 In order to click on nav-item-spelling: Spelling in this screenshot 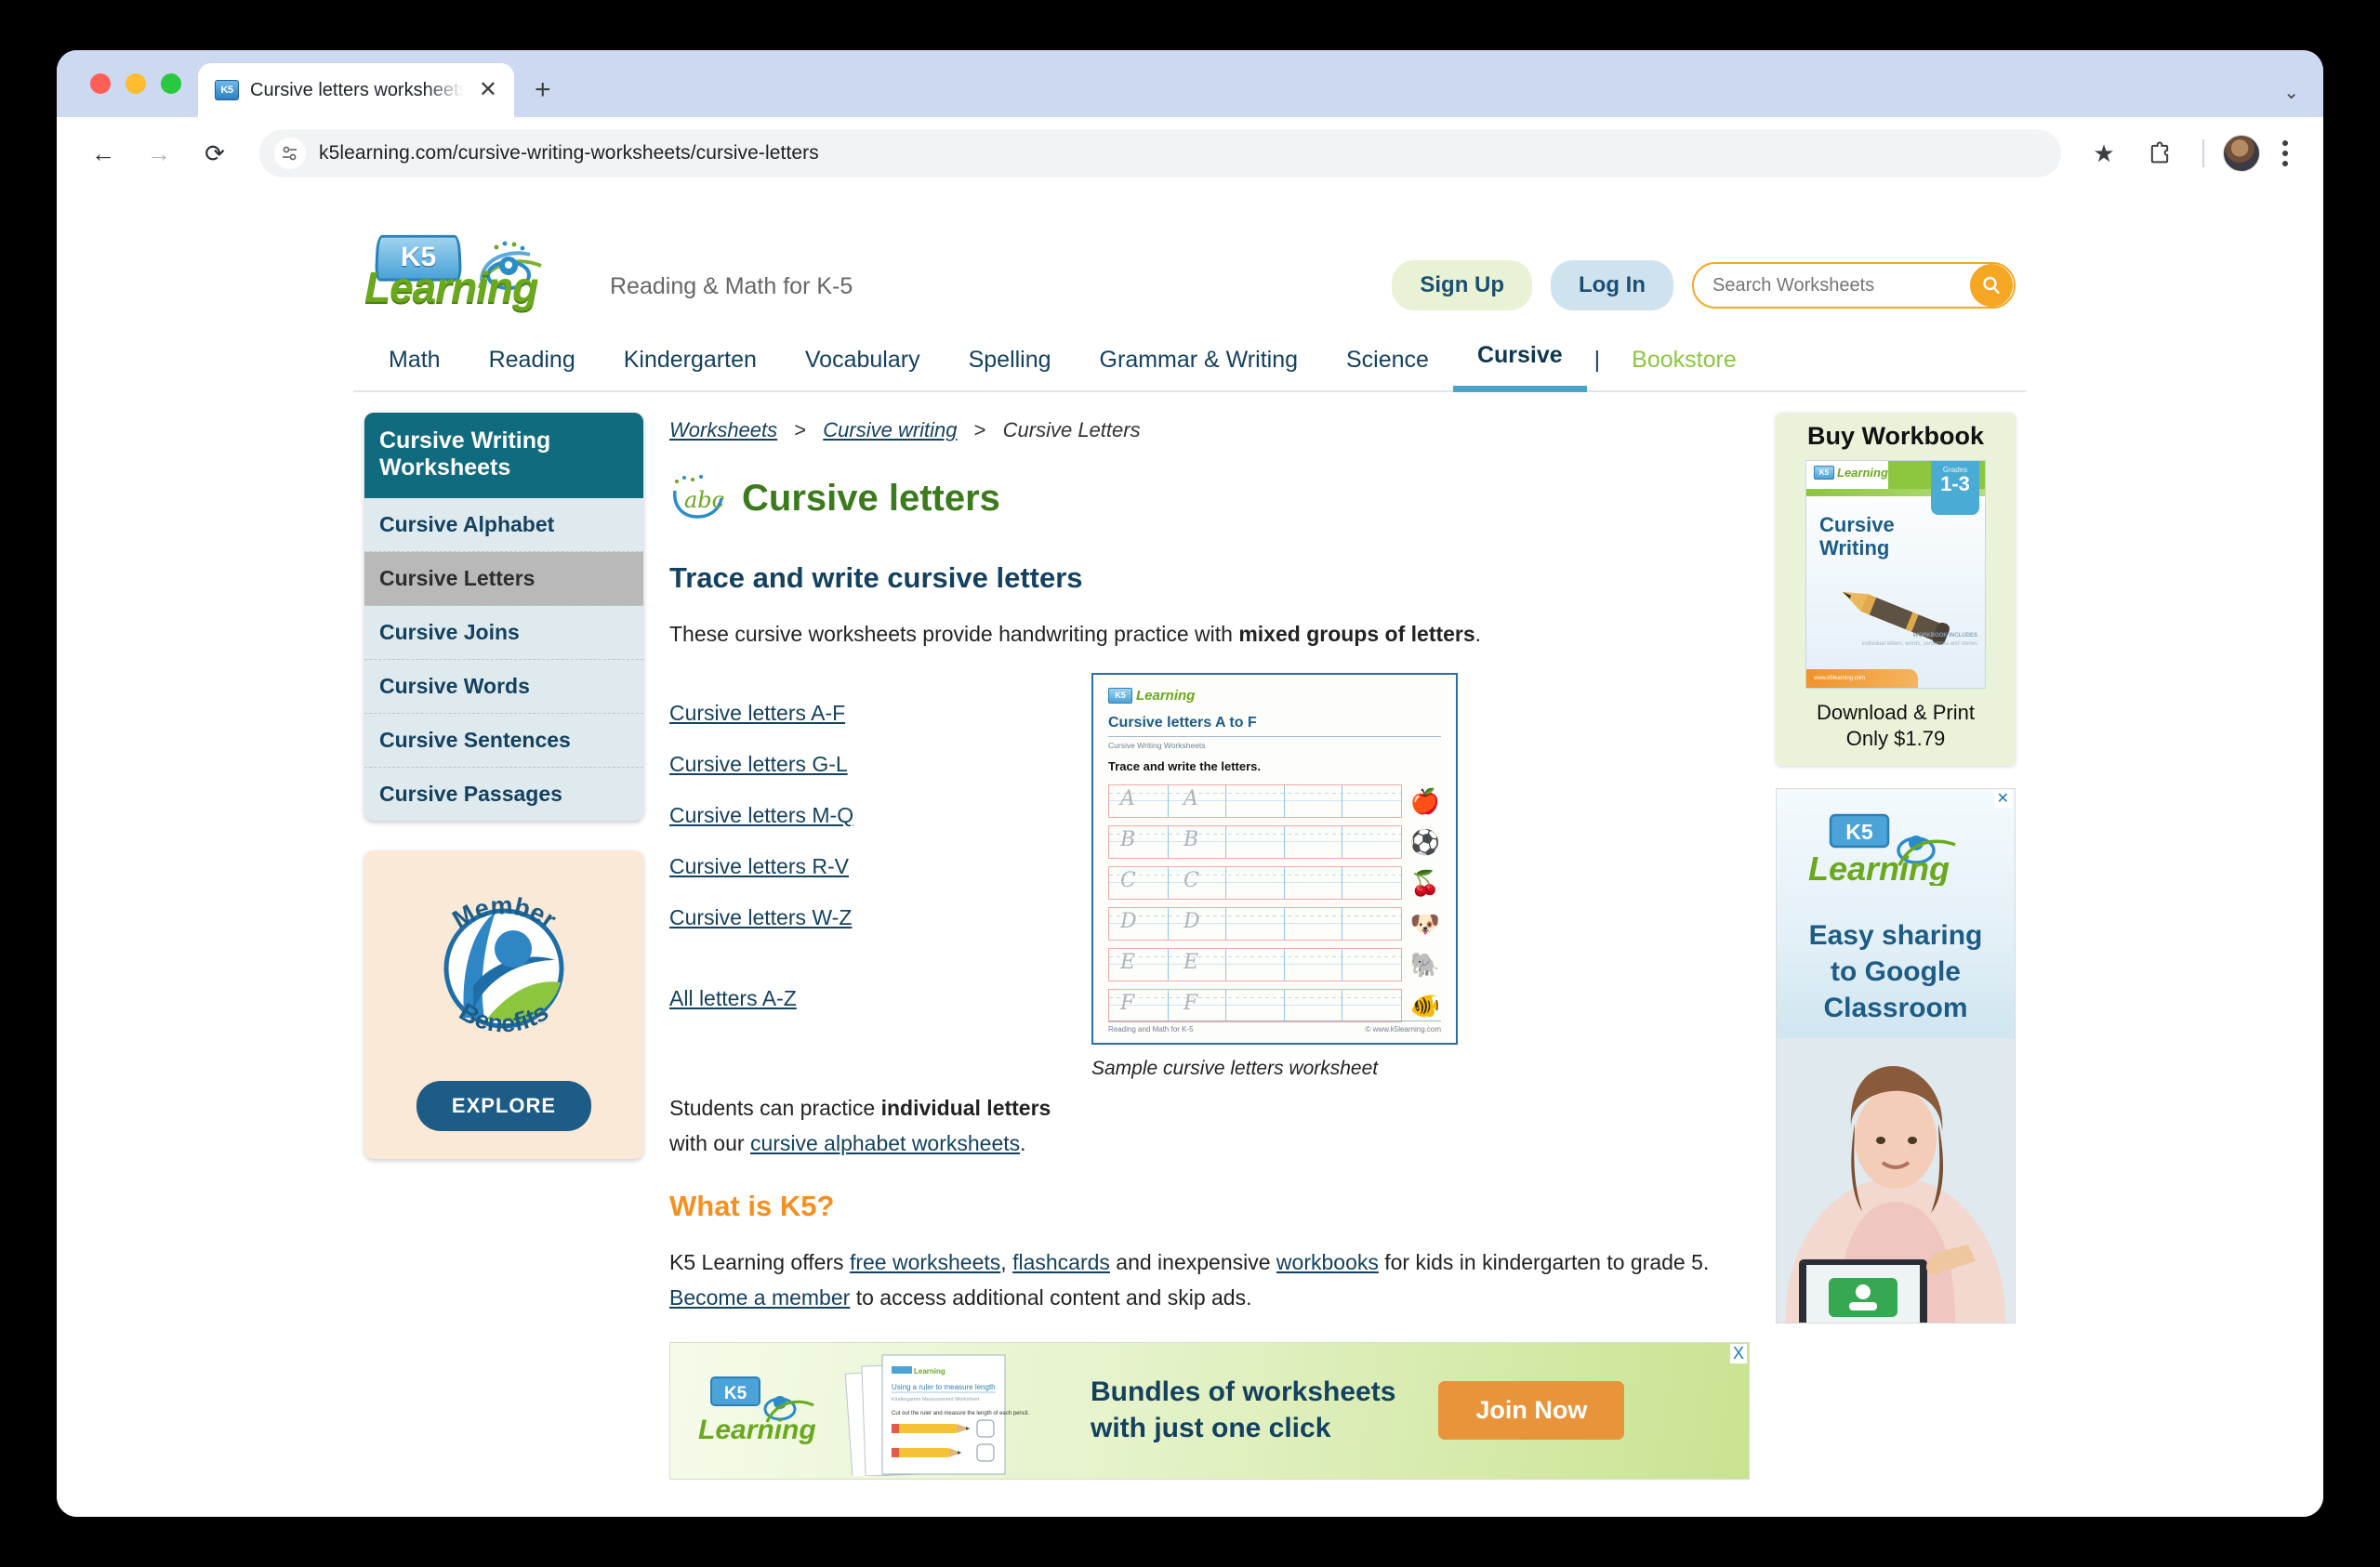, I will do `click(1010, 368)`.